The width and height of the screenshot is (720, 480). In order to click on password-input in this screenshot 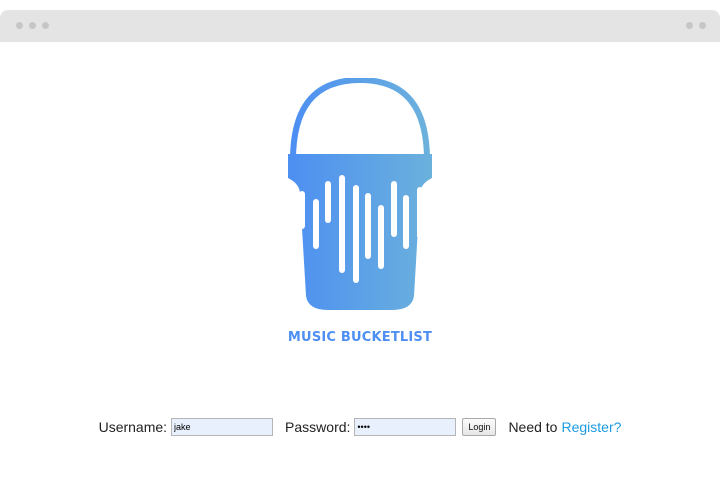, I will do `click(405, 427)`.